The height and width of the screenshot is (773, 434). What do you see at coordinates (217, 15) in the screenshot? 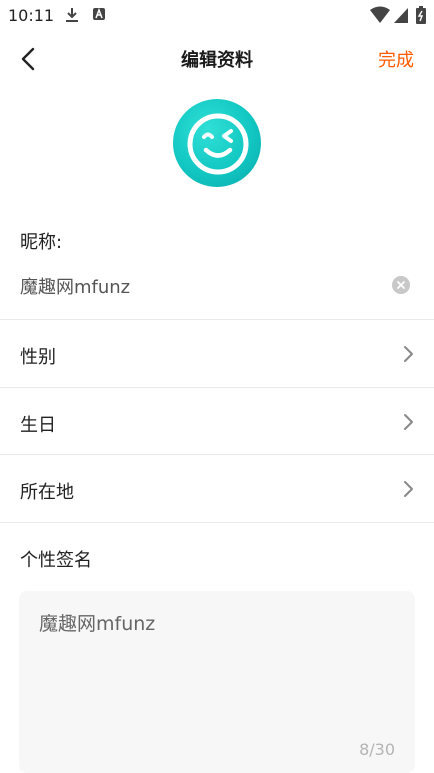
I see `status-bar: 10:11` at bounding box center [217, 15].